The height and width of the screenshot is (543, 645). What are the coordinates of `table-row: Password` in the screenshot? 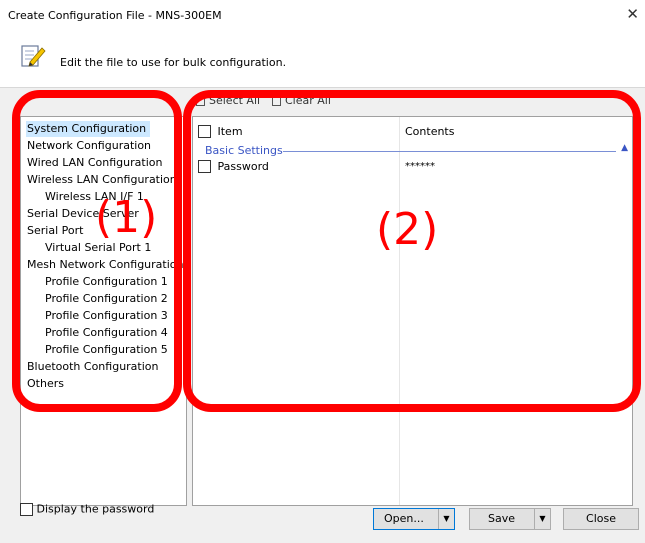 It's located at (233, 166).